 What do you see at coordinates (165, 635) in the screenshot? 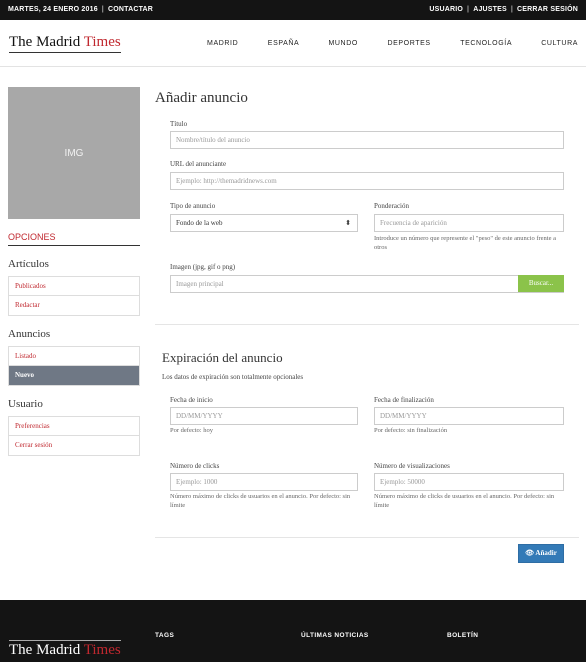
I see `footer-tags-title: TAGS` at bounding box center [165, 635].